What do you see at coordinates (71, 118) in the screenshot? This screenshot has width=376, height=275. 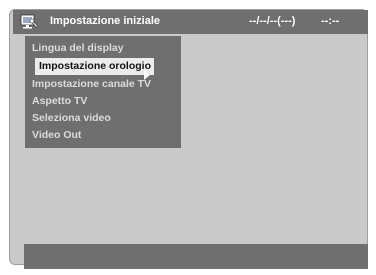 I see `menu-item-seleziona-video: Seleziona video` at bounding box center [71, 118].